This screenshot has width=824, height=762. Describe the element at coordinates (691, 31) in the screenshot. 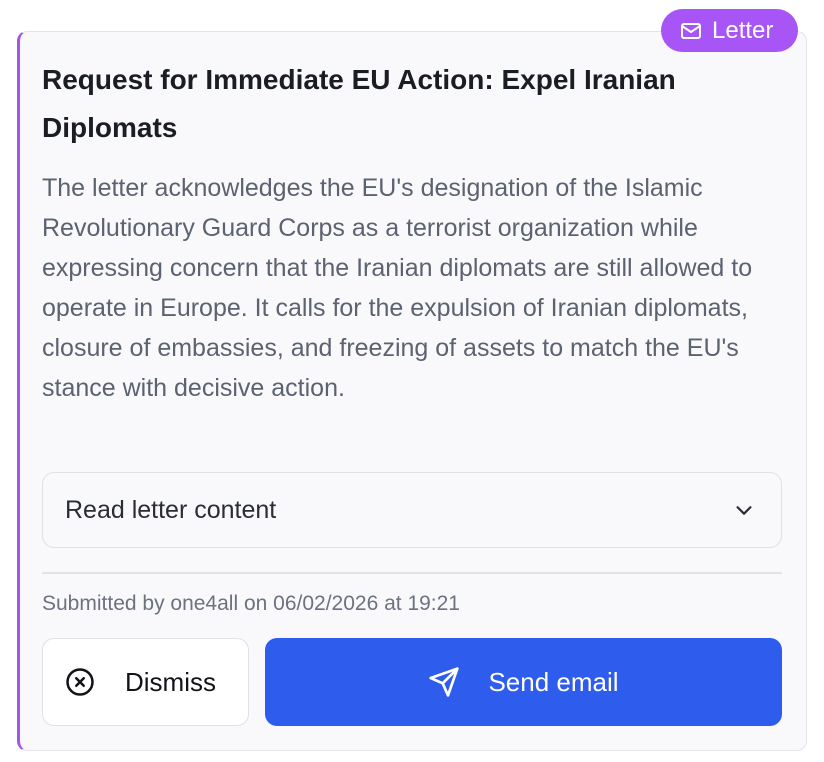

I see `mail-icon` at that location.